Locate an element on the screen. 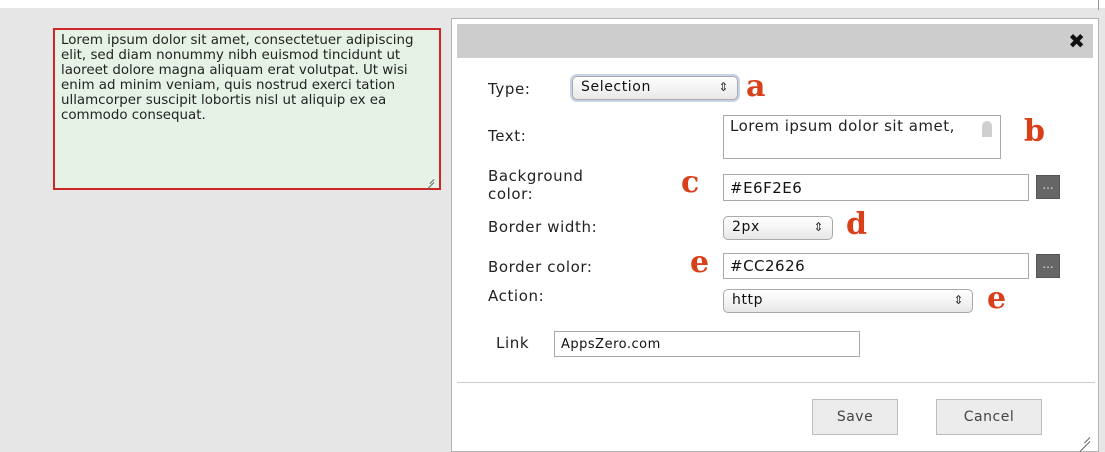 This screenshot has height=452, width=1105. marker-d: d is located at coordinates (856, 224).